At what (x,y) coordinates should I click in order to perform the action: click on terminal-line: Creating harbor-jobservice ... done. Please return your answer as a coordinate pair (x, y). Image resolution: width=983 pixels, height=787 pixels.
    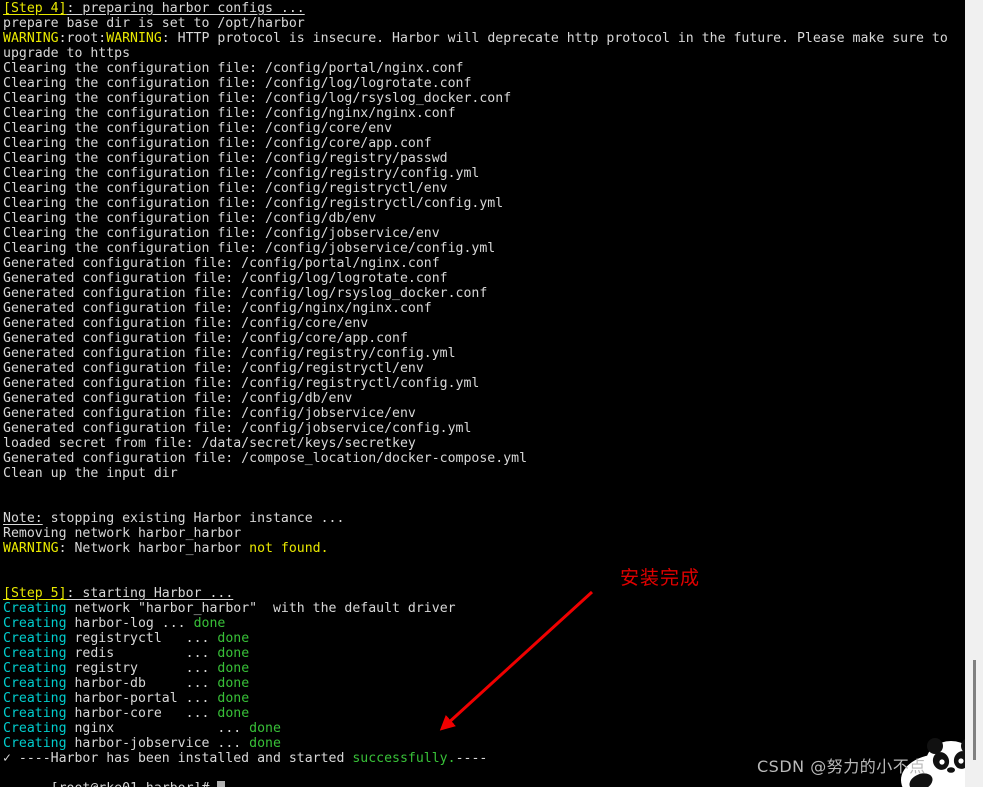
    Looking at the image, I should click on (482, 743).